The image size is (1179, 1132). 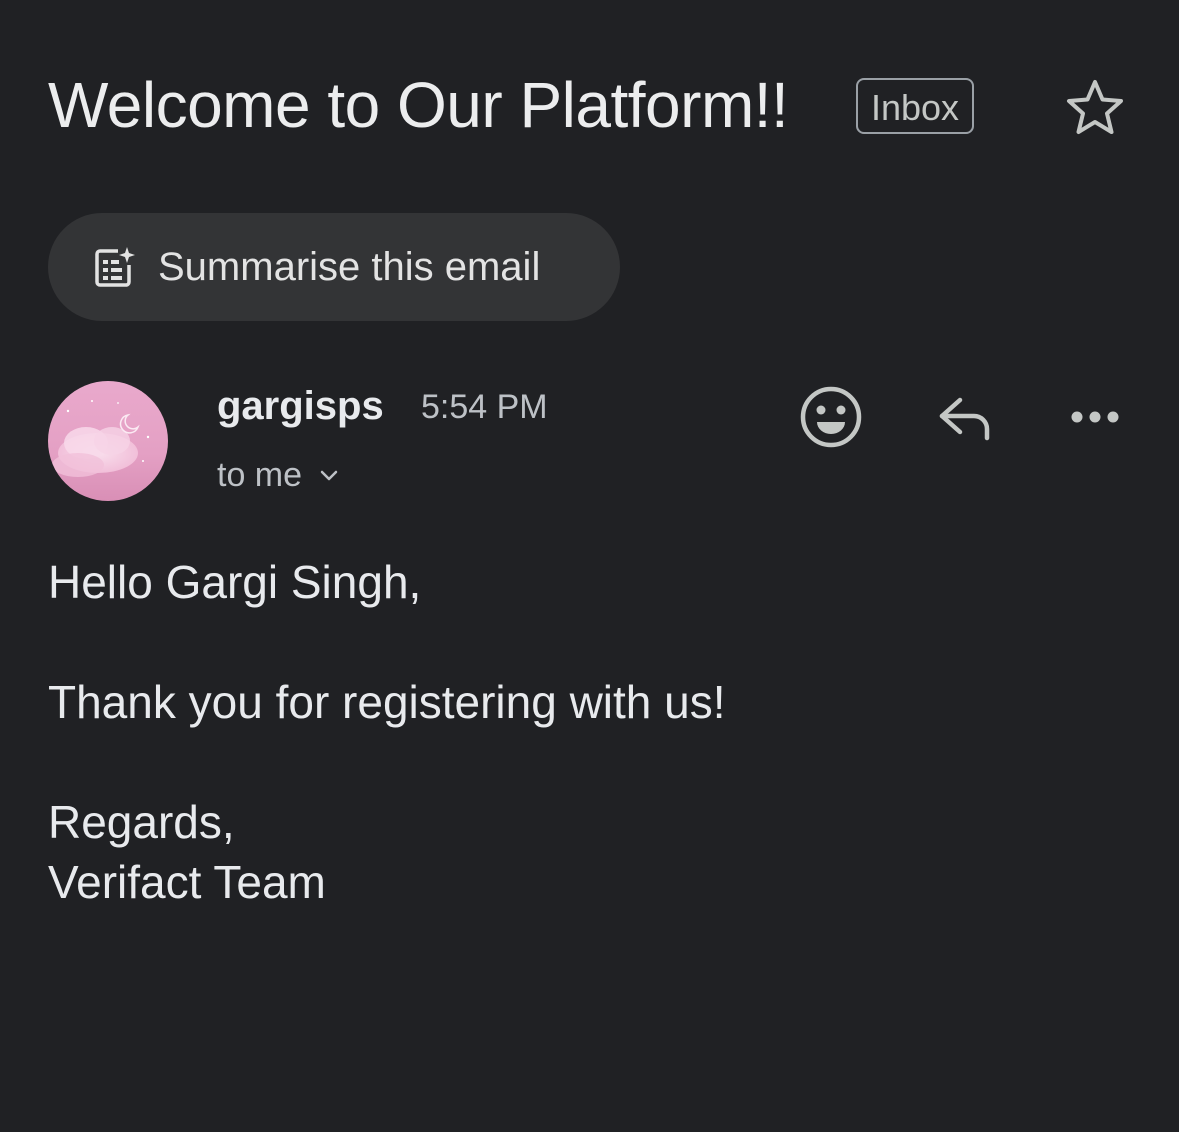 I want to click on summarise-icon, so click(x=115, y=267).